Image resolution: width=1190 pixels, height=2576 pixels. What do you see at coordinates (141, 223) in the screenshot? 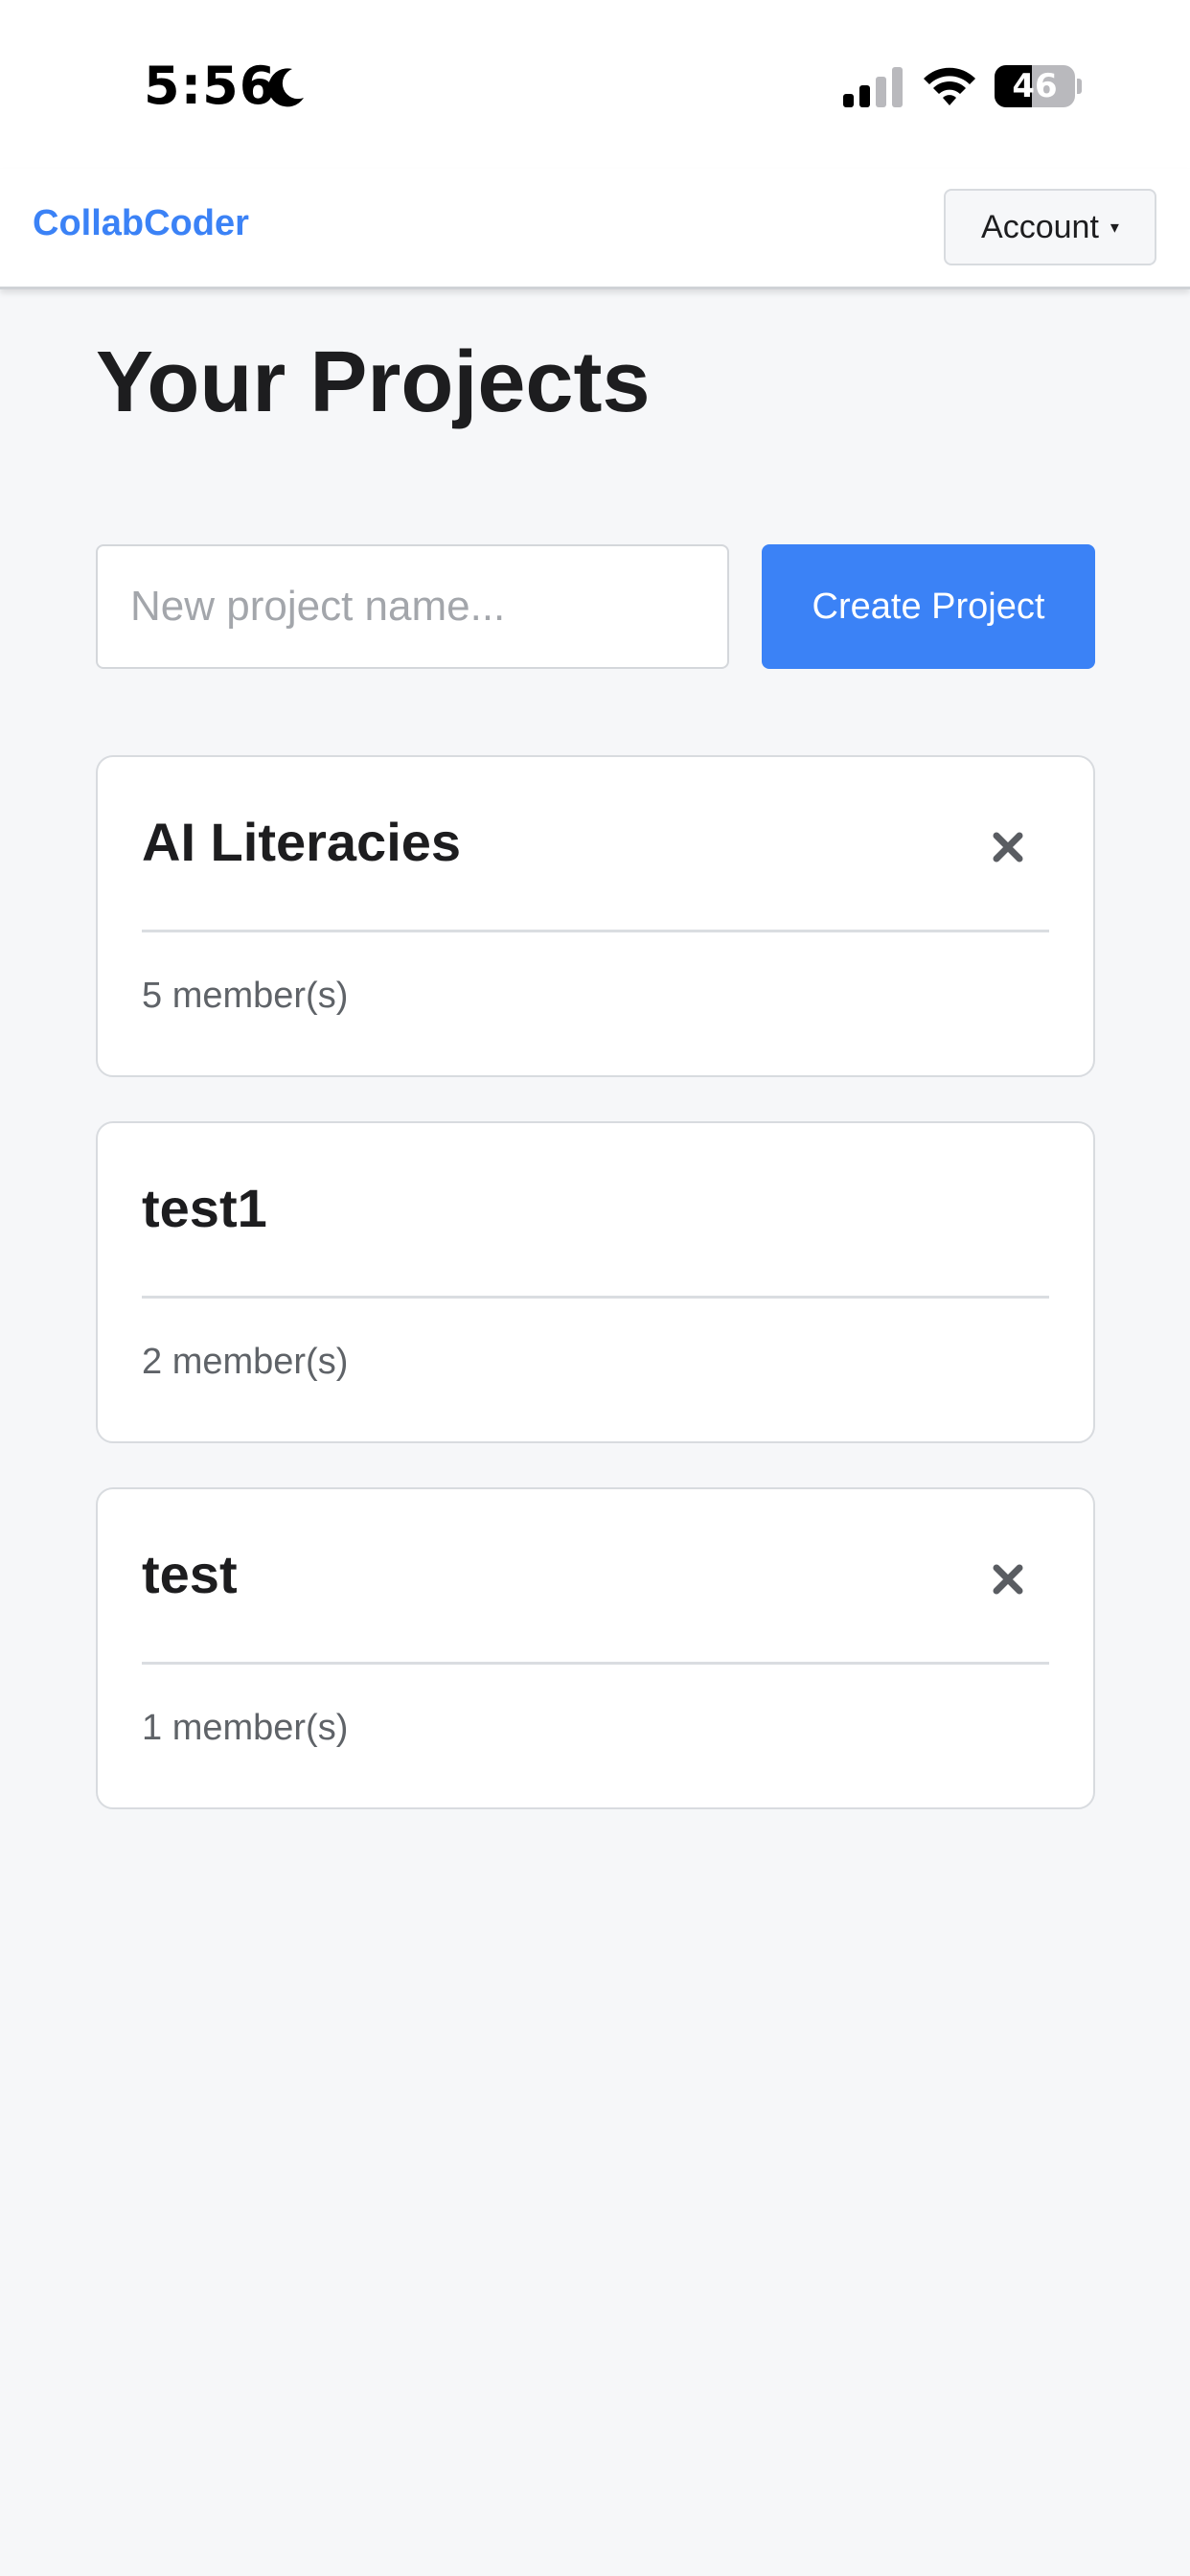
I see `brand-logo: CollabCoder` at bounding box center [141, 223].